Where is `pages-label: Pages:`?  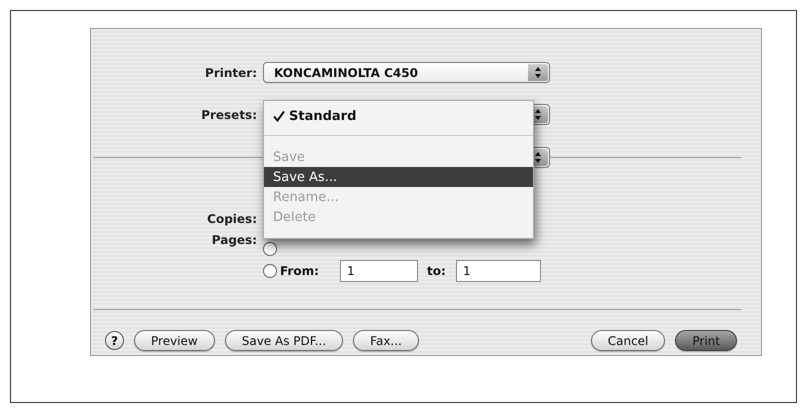 pages-label: Pages: is located at coordinates (234, 239).